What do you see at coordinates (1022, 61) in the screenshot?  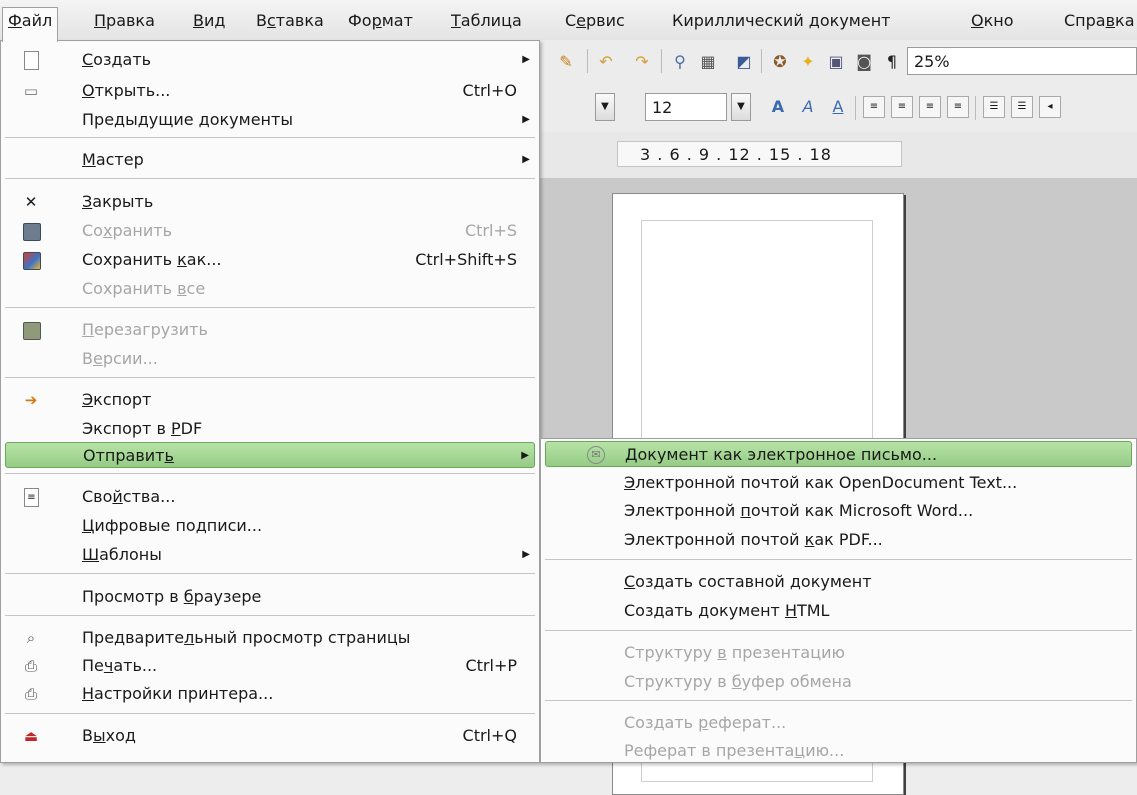 I see `zoom-field: 25%` at bounding box center [1022, 61].